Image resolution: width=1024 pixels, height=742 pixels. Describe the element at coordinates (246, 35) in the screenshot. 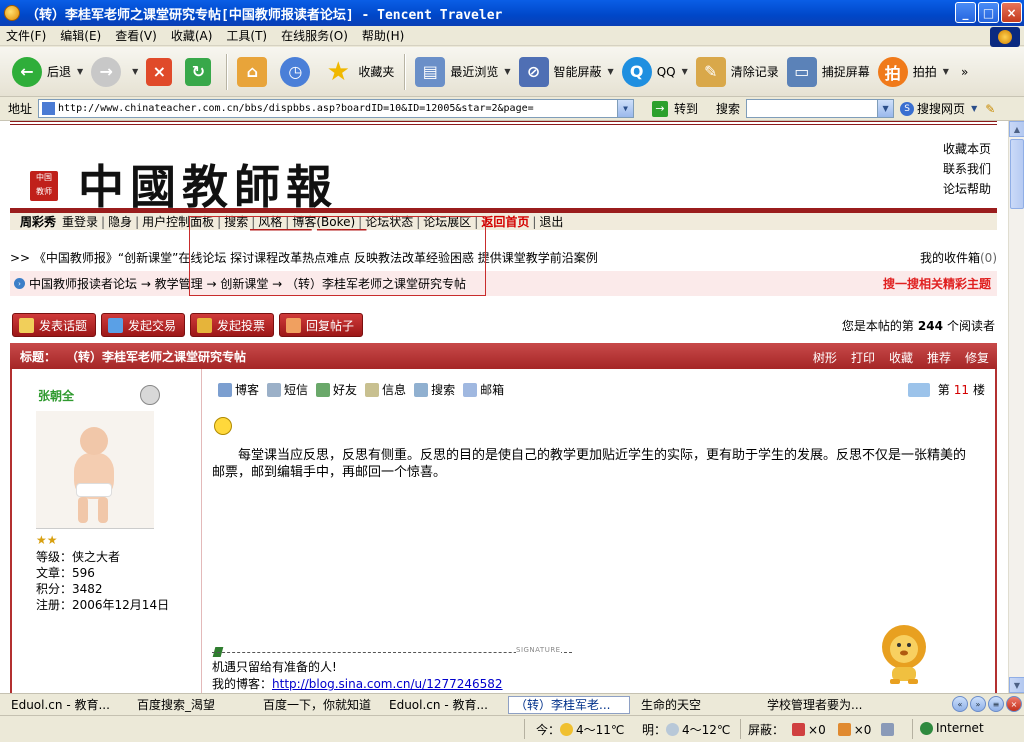

I see `menu-tools: 工具(T)` at that location.